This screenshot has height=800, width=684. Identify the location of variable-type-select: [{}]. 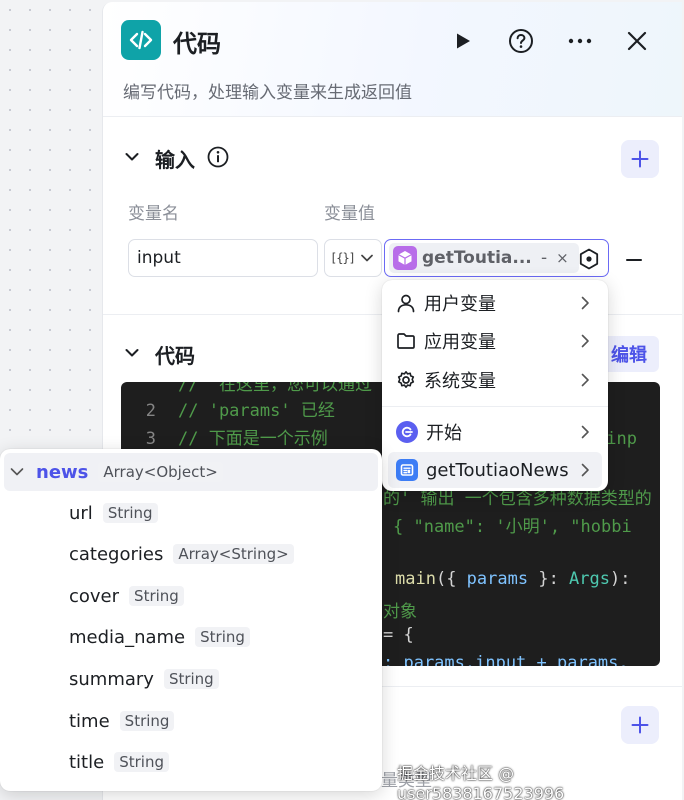
(353, 258).